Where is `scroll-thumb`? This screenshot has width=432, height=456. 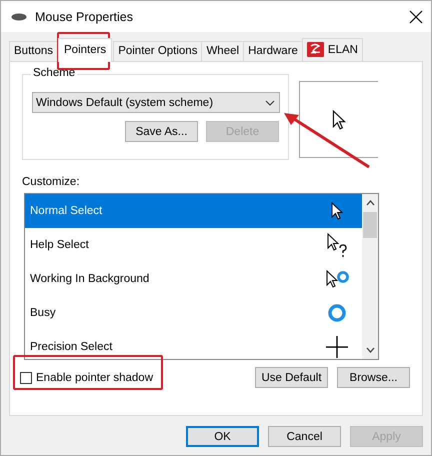 scroll-thumb is located at coordinates (370, 225).